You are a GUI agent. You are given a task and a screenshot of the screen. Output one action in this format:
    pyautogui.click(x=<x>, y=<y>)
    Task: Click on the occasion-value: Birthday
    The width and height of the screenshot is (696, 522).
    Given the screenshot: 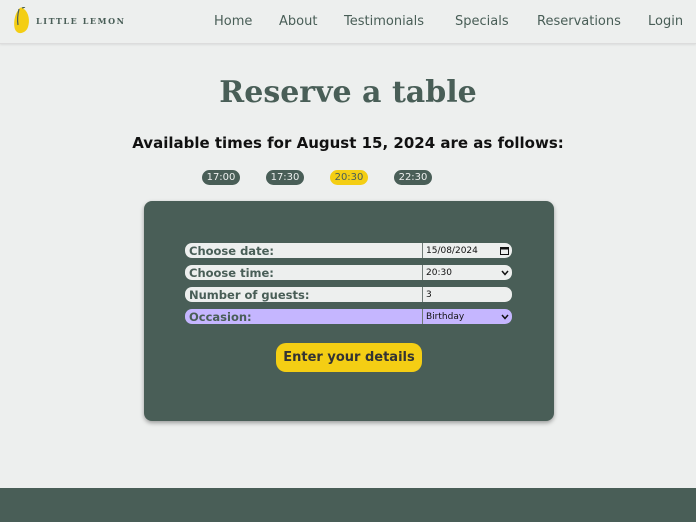 What is the action you would take?
    pyautogui.click(x=445, y=316)
    